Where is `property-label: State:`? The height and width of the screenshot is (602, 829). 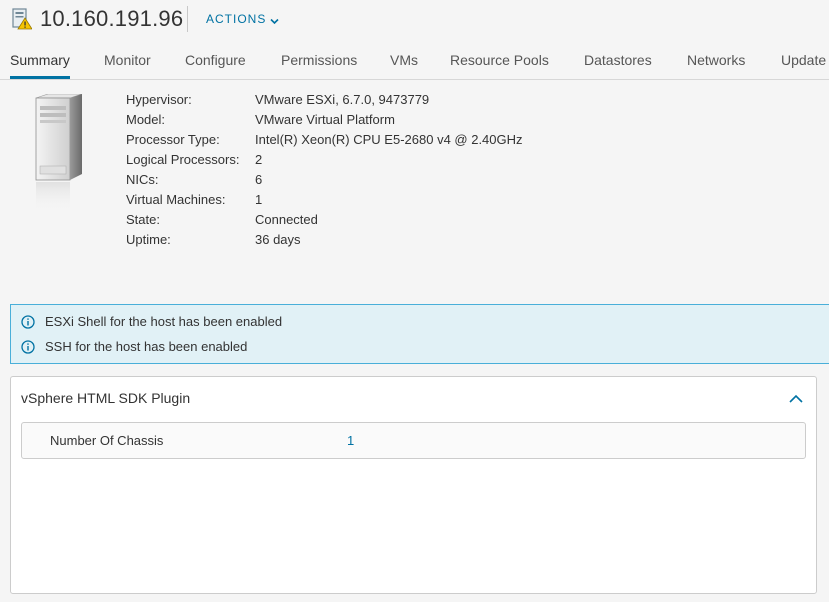
property-label: State: is located at coordinates (143, 219).